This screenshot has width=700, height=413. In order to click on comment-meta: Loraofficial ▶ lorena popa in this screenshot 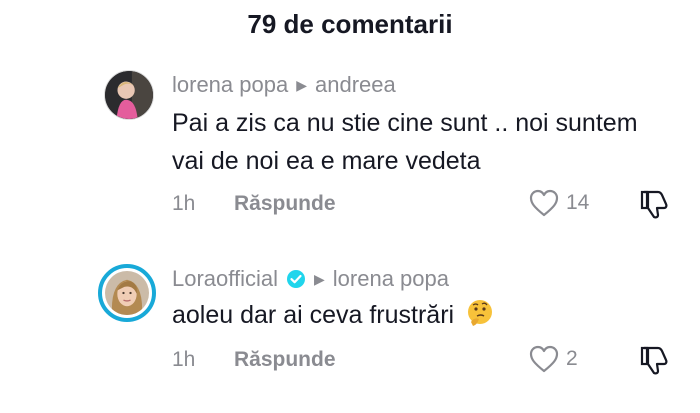, I will do `click(310, 279)`.